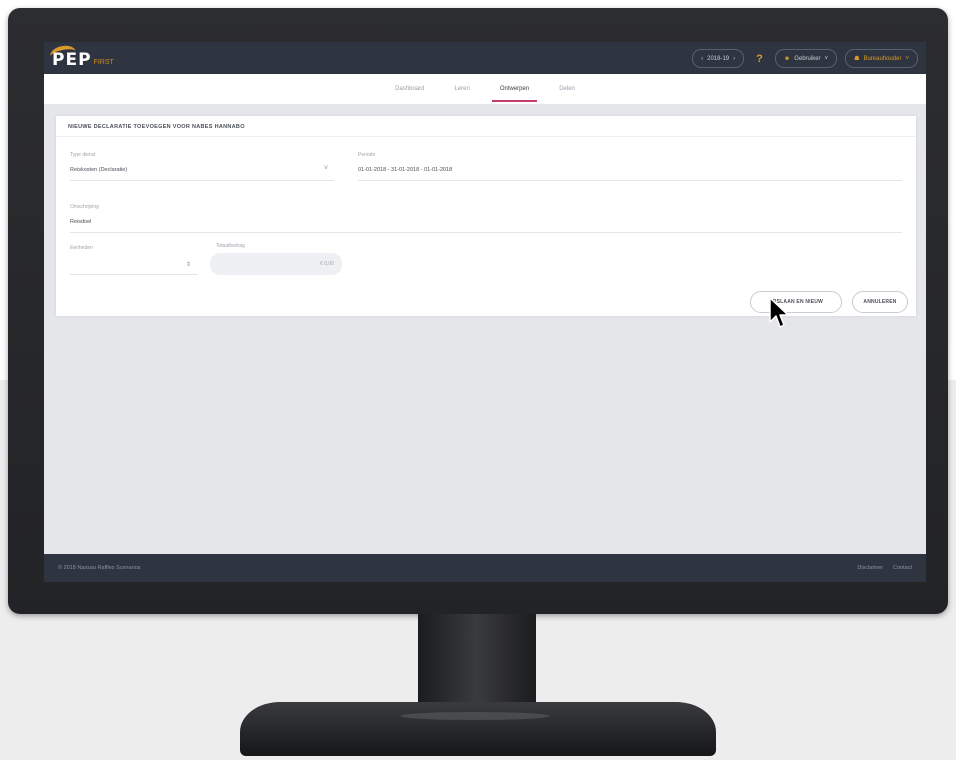  Describe the element at coordinates (796, 302) in the screenshot. I see `save-and-new-button: OPSLAAN EN NIEUW` at that location.